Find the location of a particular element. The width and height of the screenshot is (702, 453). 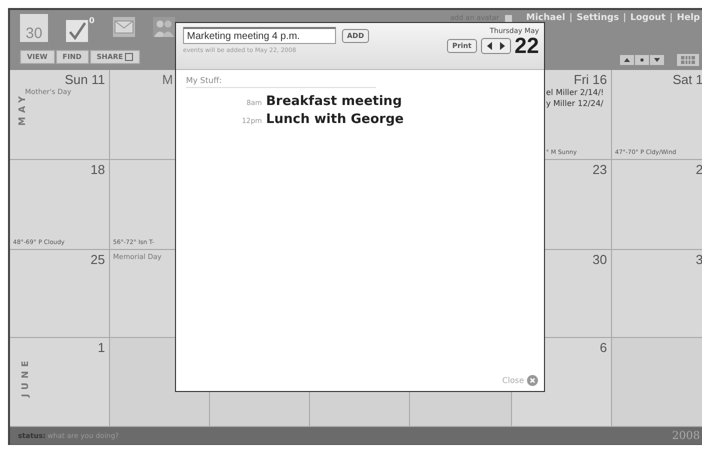

grid-icon is located at coordinates (688, 60).